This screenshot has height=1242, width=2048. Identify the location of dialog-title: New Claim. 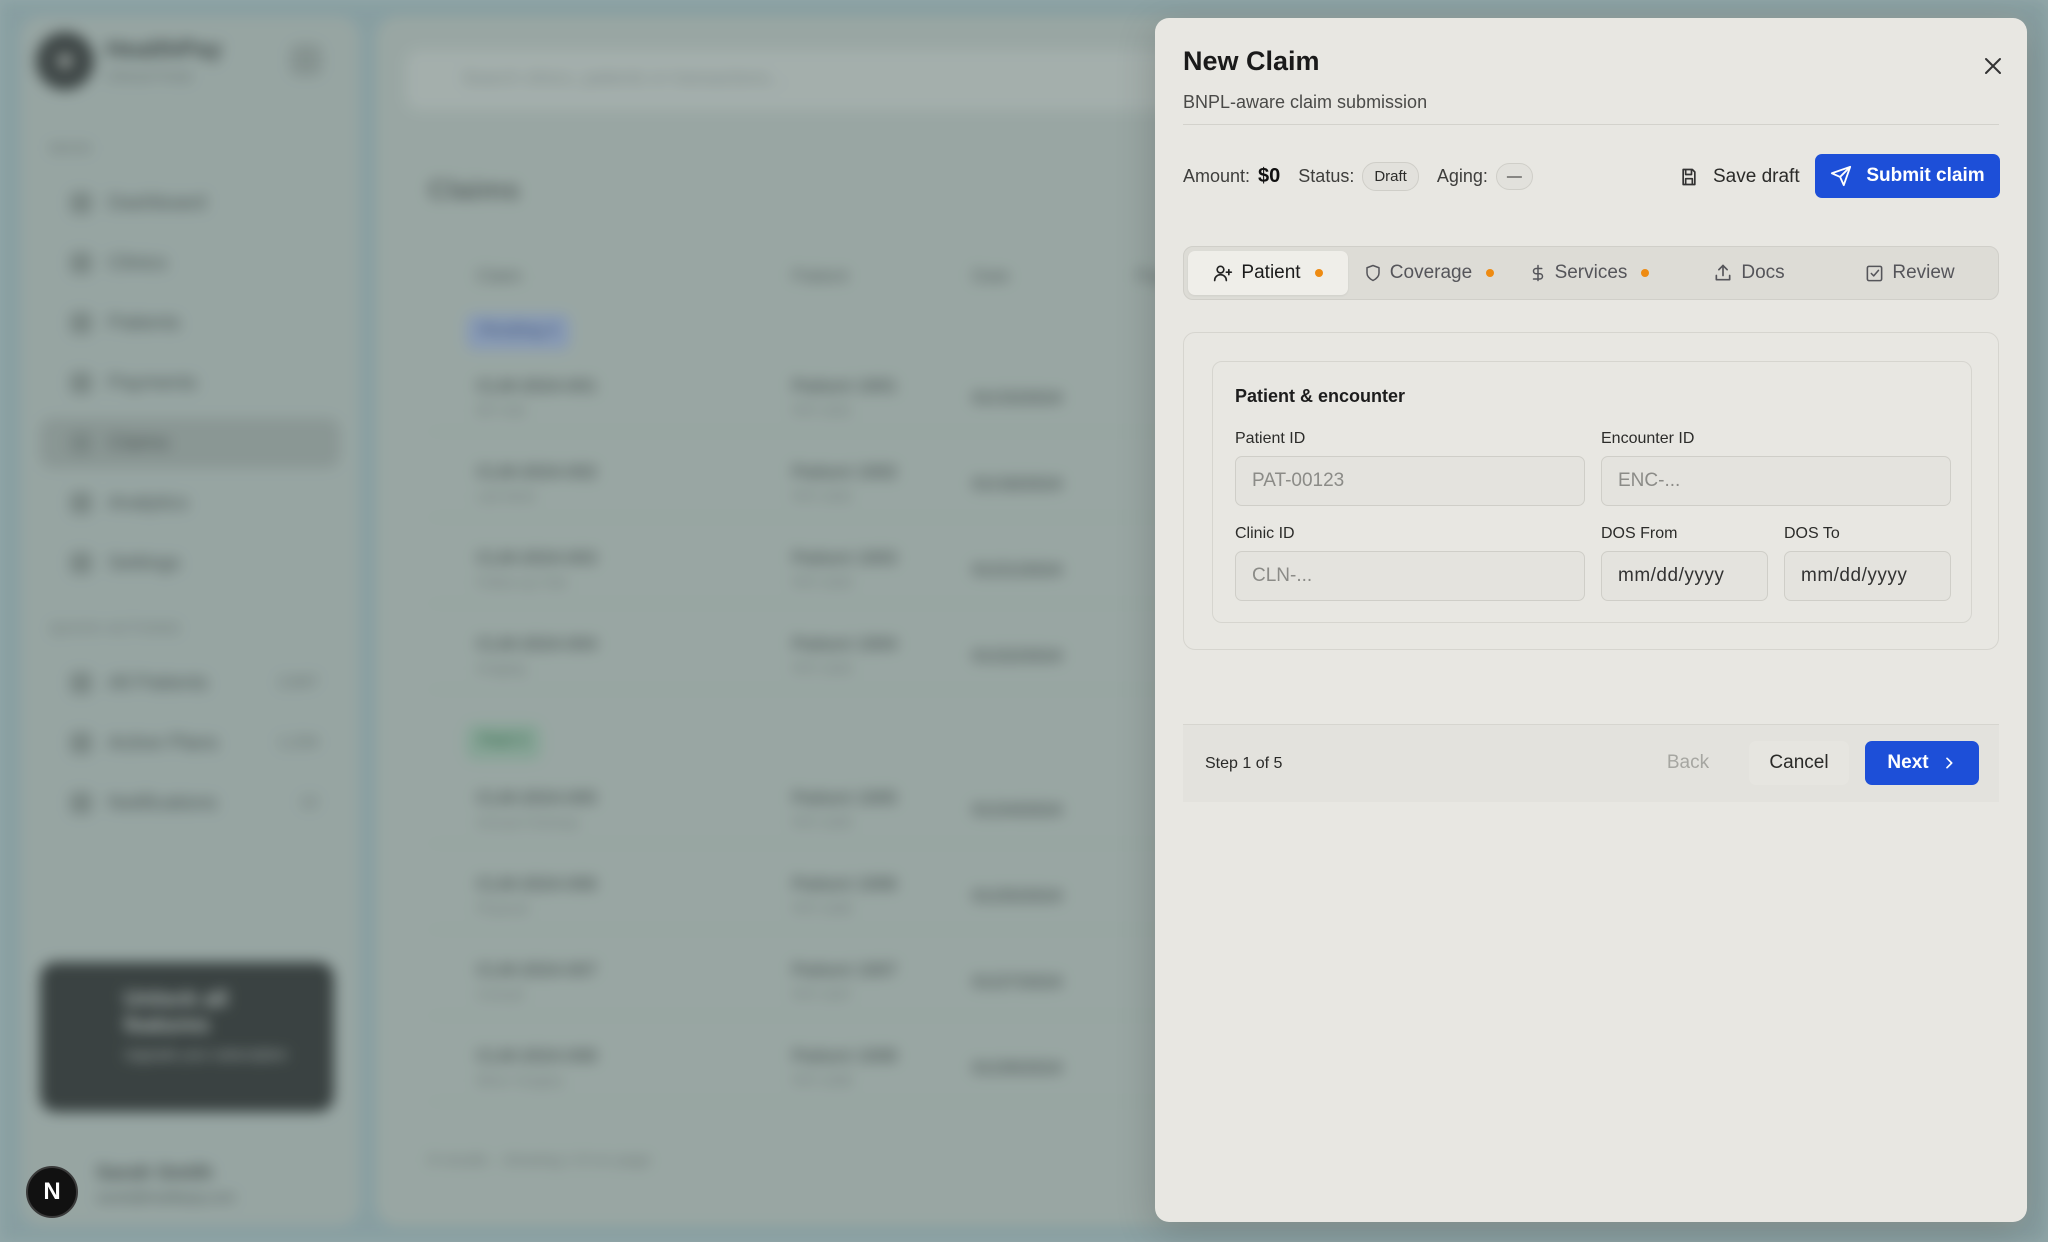
(1251, 61).